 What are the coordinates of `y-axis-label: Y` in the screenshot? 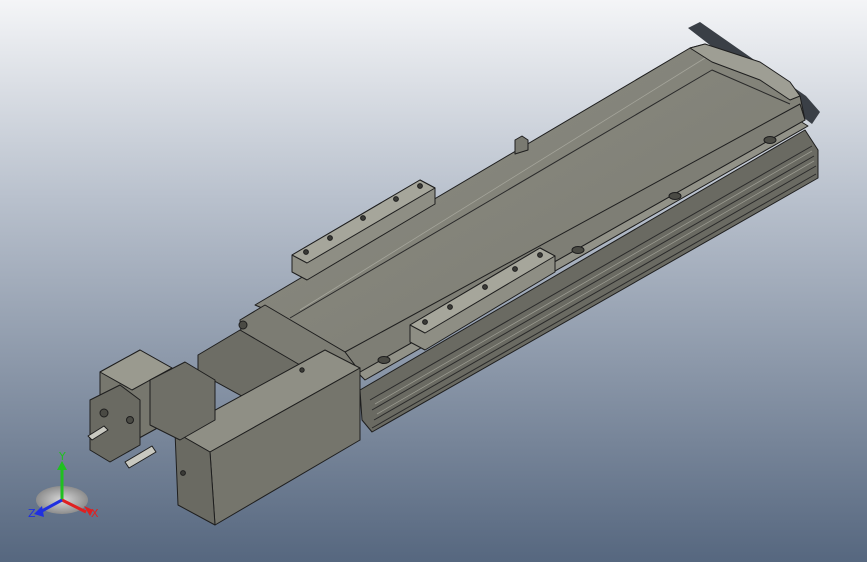 It's located at (62, 456).